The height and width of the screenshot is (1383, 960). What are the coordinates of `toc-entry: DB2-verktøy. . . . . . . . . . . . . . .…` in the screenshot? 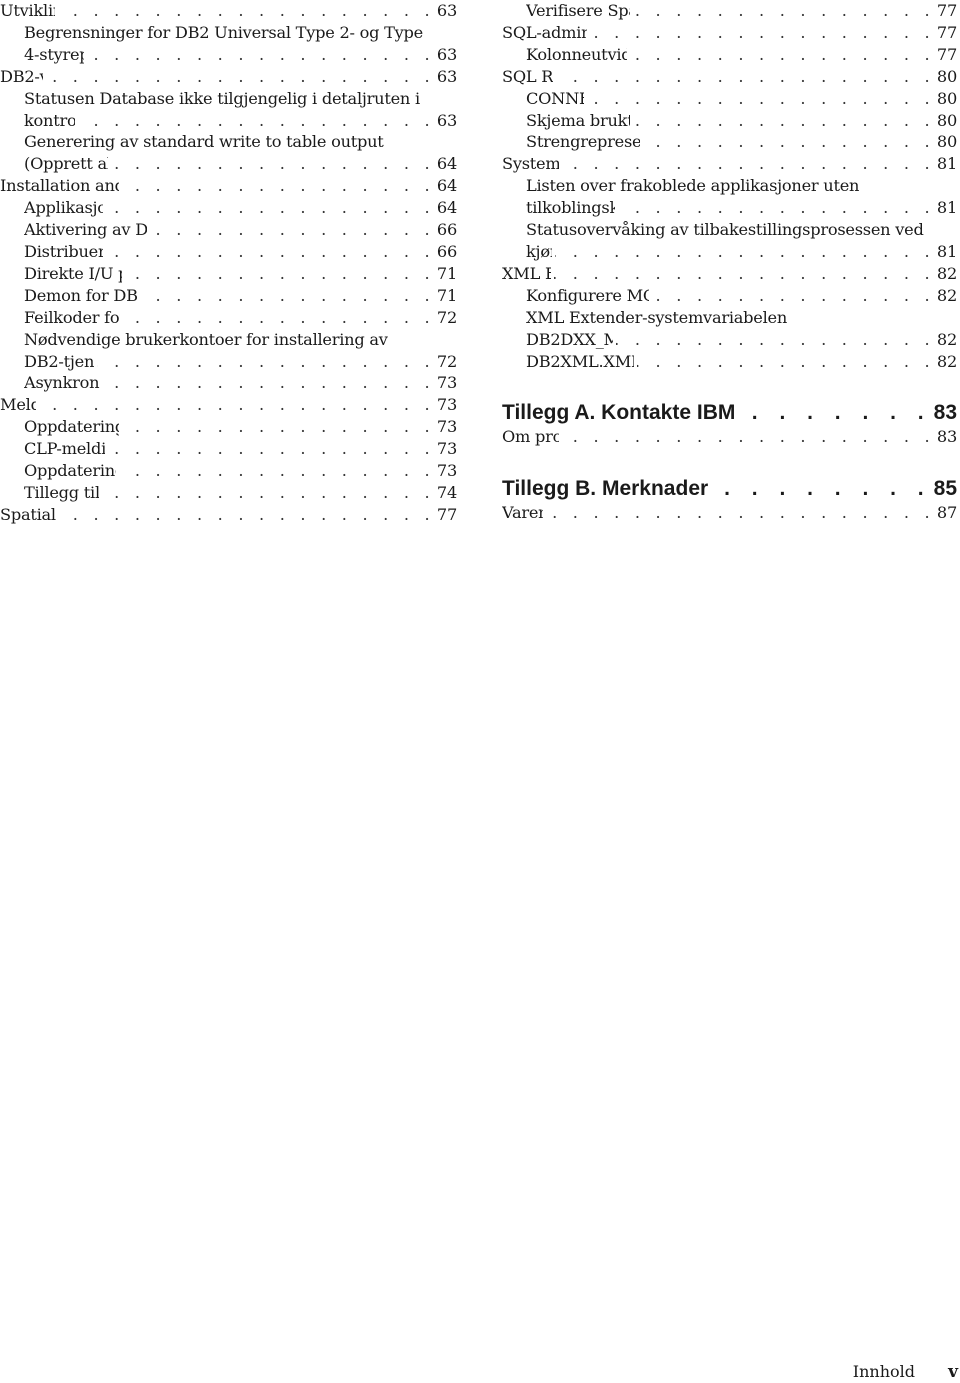 It's located at (228, 77).